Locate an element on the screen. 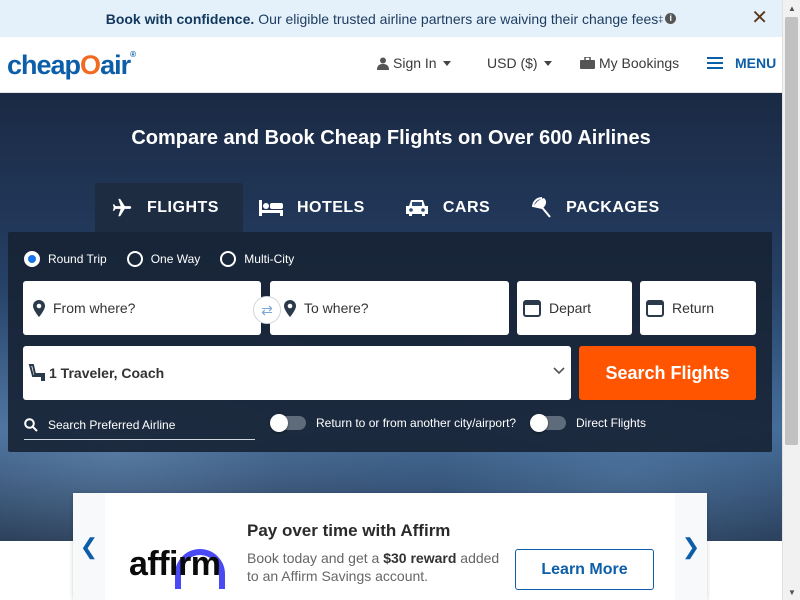 This screenshot has width=800, height=600. scrollbar-thumb is located at coordinates (791, 231).